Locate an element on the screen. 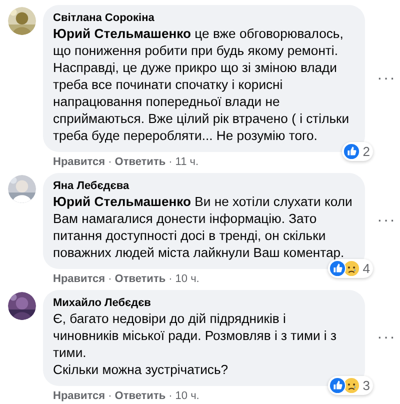 The image size is (400, 404). reaction-badge: 2 is located at coordinates (357, 151).